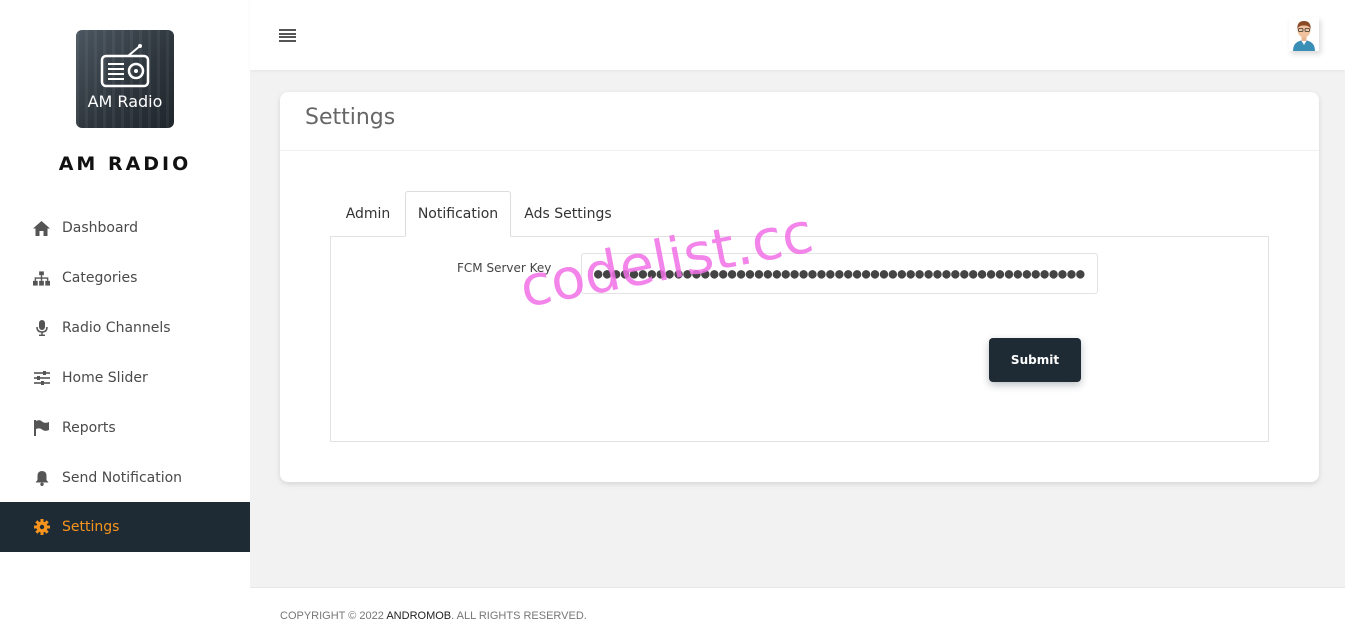 The height and width of the screenshot is (633, 1345). What do you see at coordinates (519, 616) in the screenshot?
I see `copyright-suffix: . ALL RIGHTS RESERVED.` at bounding box center [519, 616].